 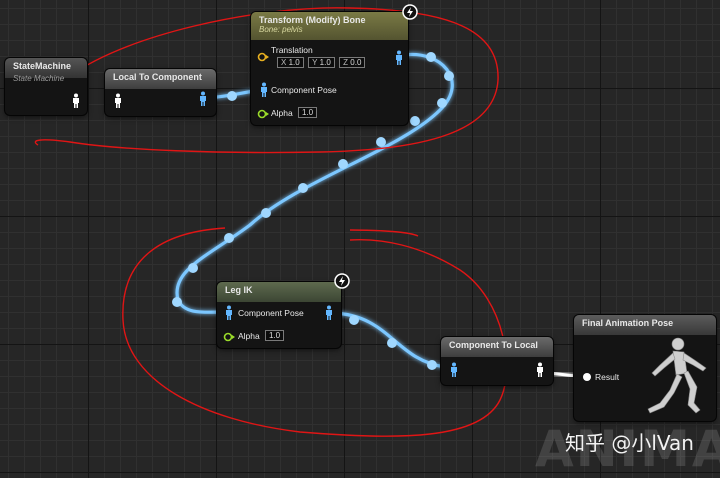 I want to click on z-value: 0.0, so click(x=356, y=62).